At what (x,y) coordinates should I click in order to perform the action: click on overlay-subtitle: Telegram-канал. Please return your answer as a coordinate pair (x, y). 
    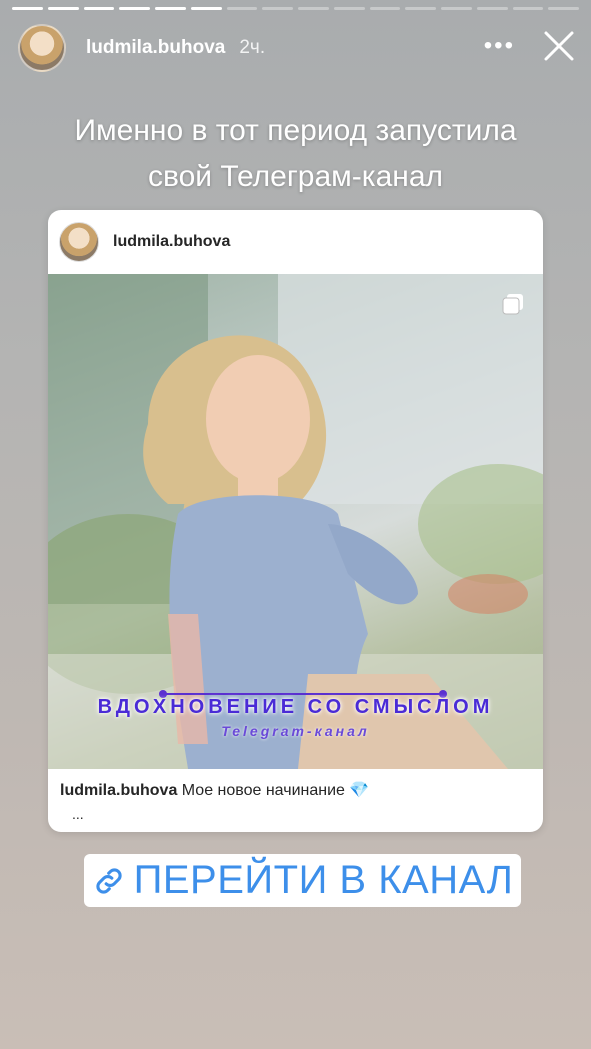
    Looking at the image, I should click on (295, 731).